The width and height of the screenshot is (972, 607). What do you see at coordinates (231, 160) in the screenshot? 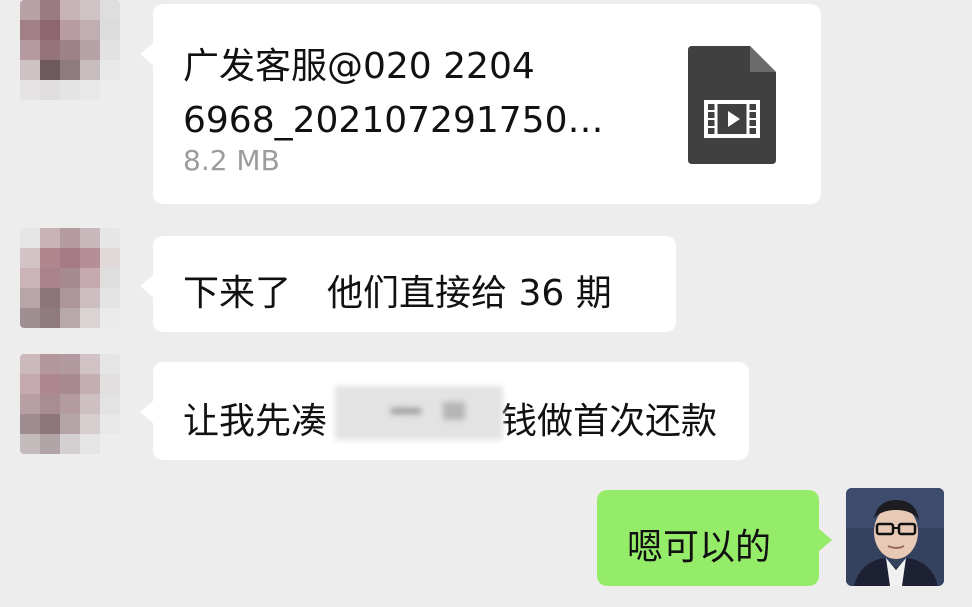
I see `file-size: 8.2 MB` at bounding box center [231, 160].